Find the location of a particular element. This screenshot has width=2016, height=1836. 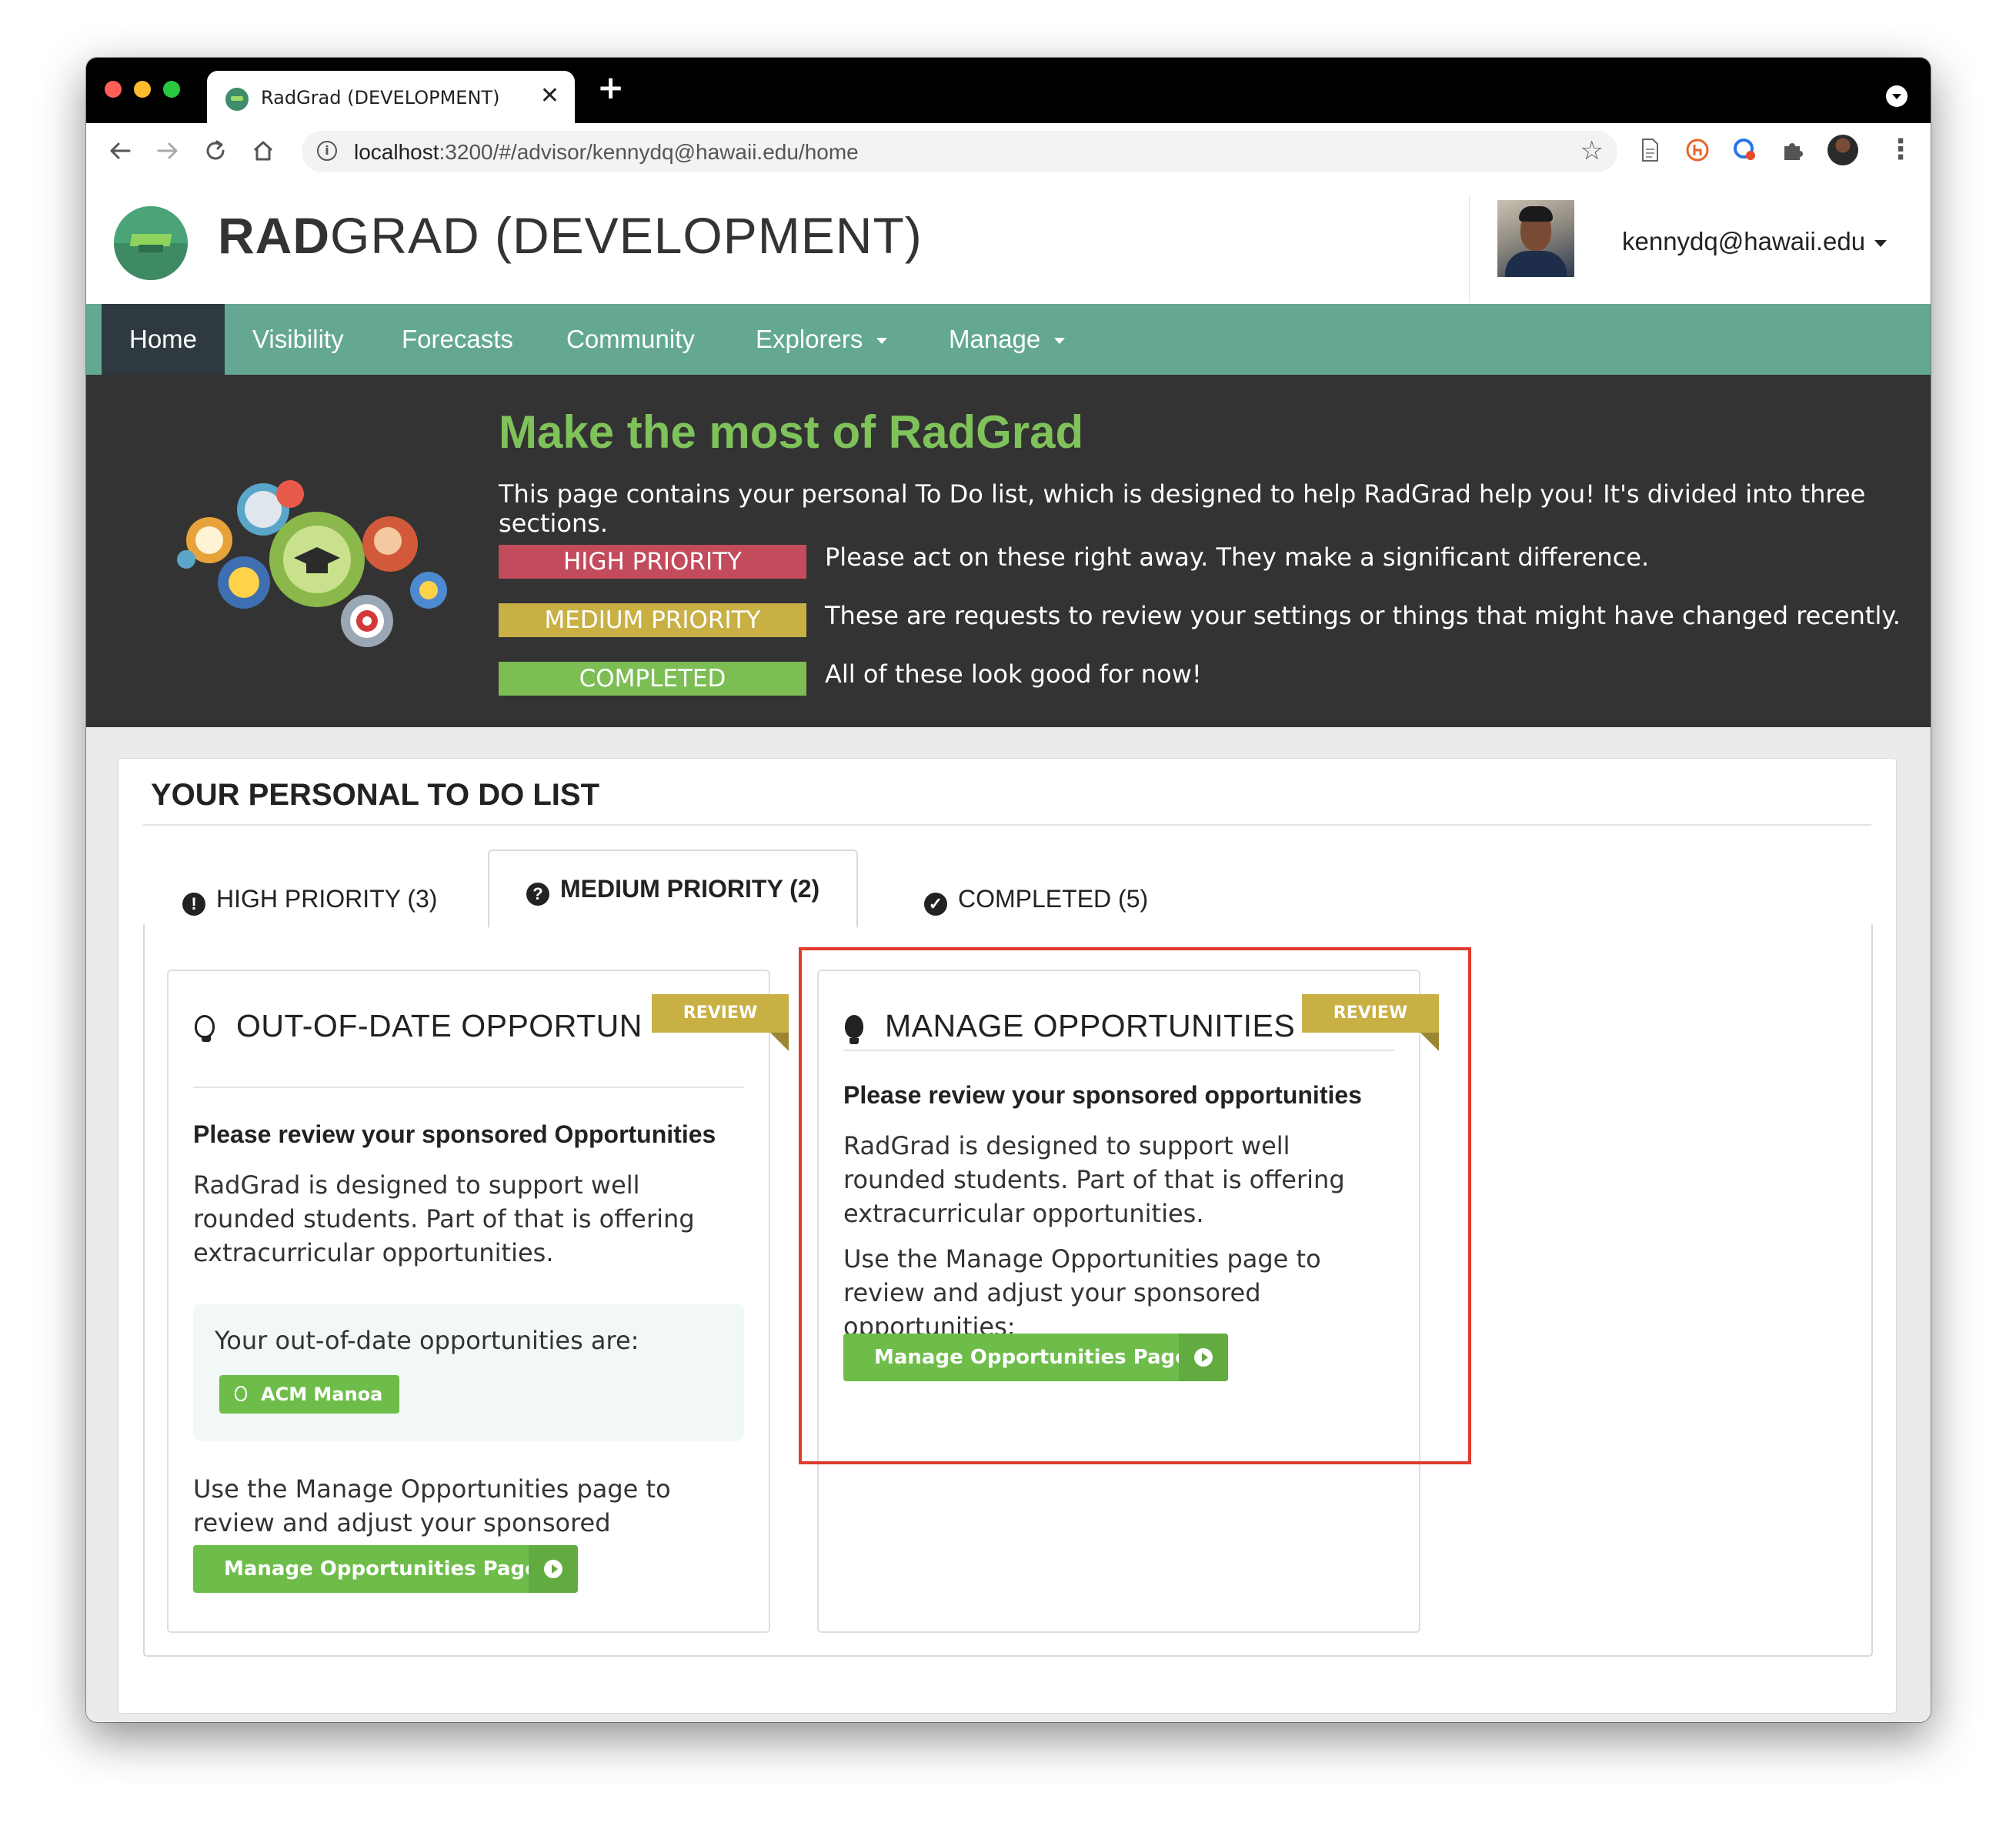

home-icon is located at coordinates (263, 151).